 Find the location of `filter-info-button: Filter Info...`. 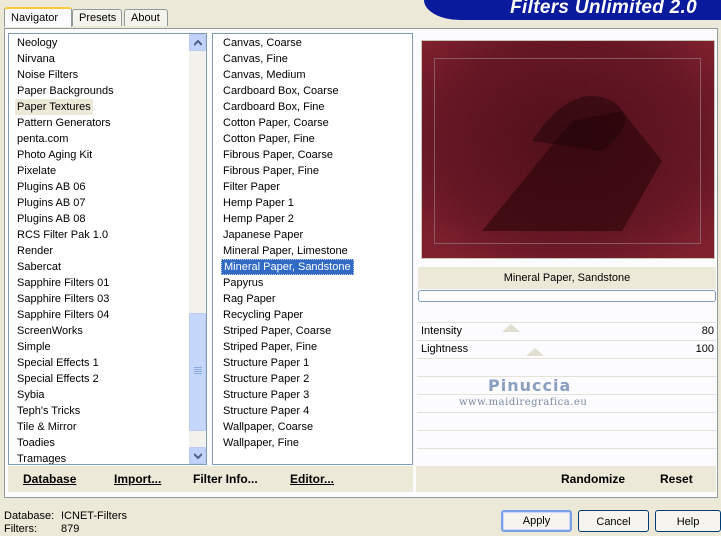

filter-info-button: Filter Info... is located at coordinates (225, 479).